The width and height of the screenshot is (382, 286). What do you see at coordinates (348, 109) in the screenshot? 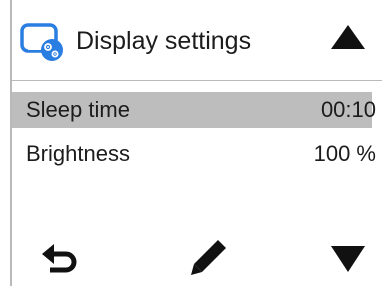
I see `setting-value: 00:10` at bounding box center [348, 109].